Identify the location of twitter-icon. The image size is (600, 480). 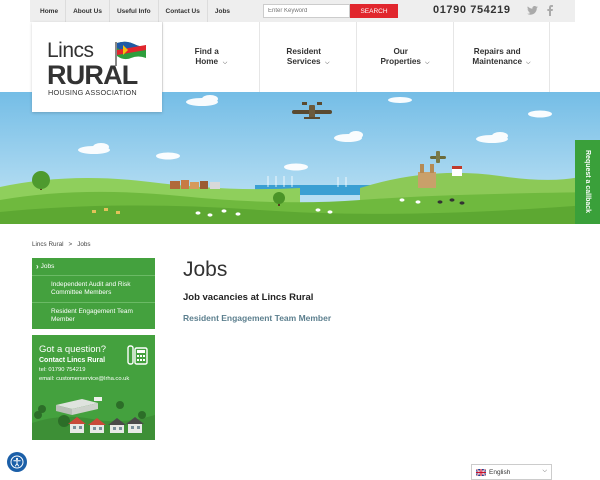
(532, 10).